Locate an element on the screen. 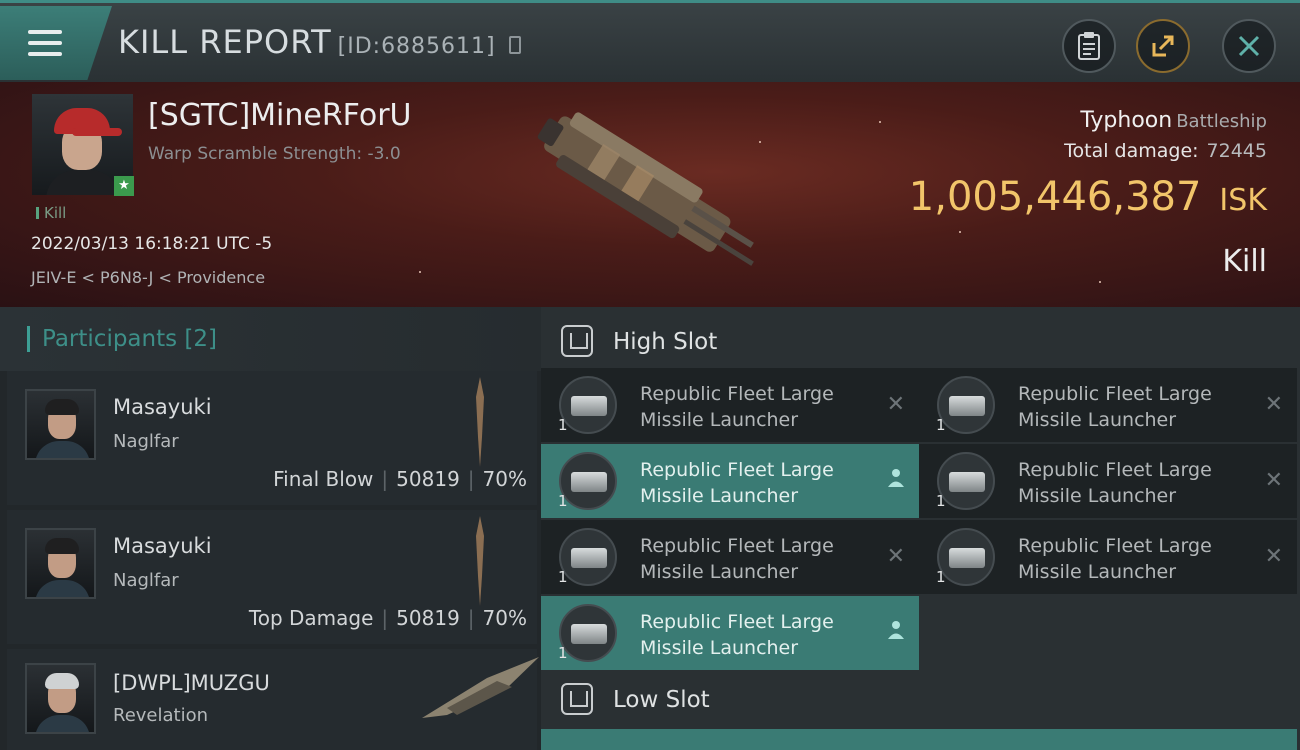 The image size is (1300, 750). kill-id: [ID:6885611] is located at coordinates (417, 46).